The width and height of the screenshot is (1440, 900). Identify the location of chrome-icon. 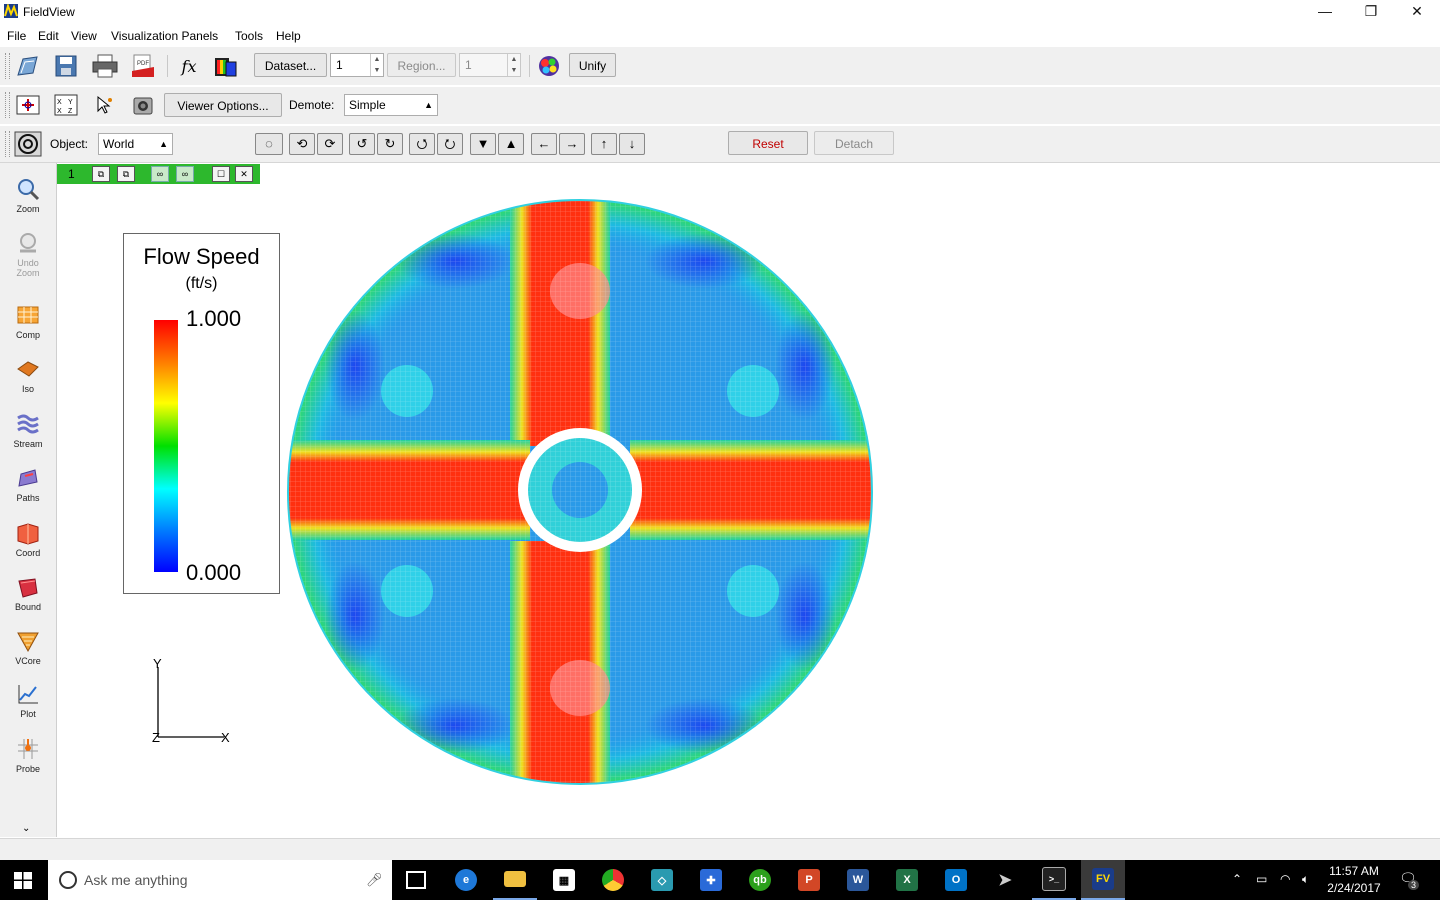
(613, 880).